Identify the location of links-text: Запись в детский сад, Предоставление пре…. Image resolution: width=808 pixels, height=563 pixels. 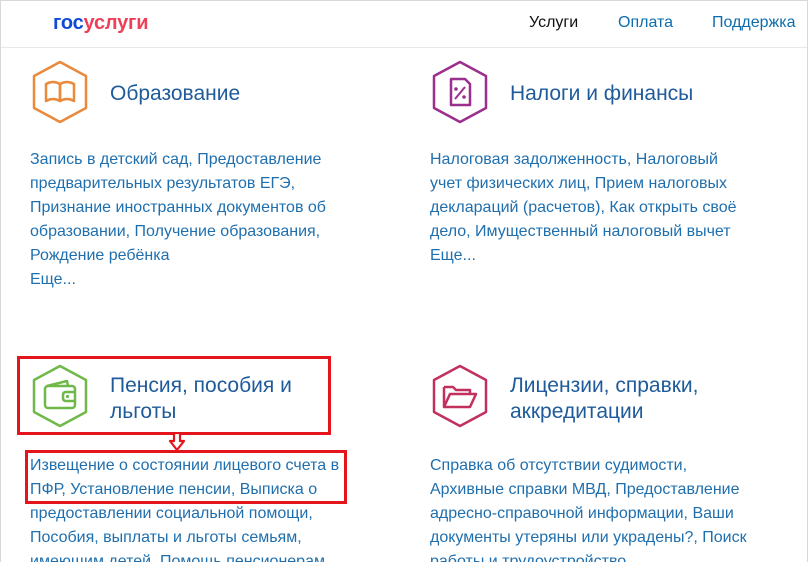
(178, 207).